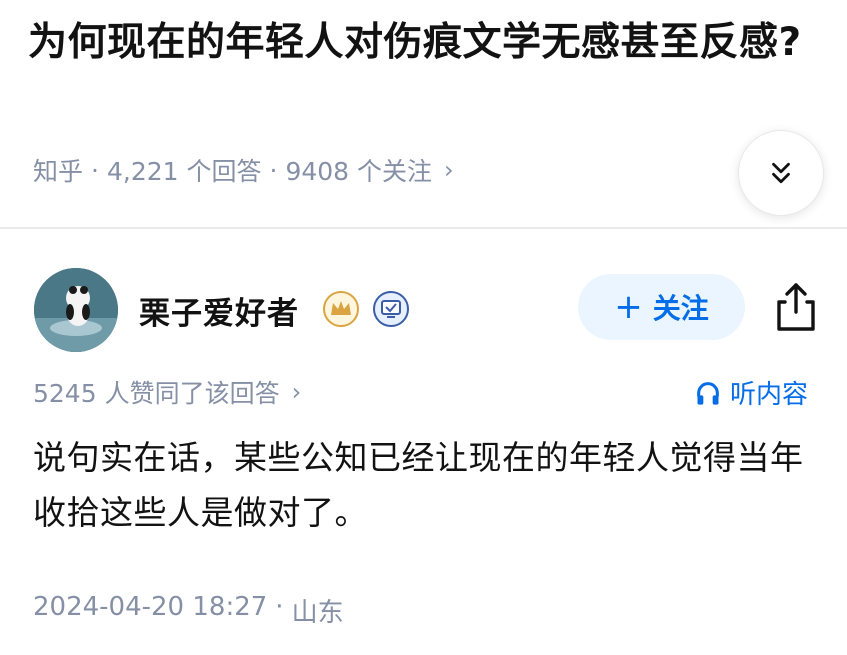 The image size is (847, 655). What do you see at coordinates (359, 171) in the screenshot?
I see `follower-count: 9408 个关注` at bounding box center [359, 171].